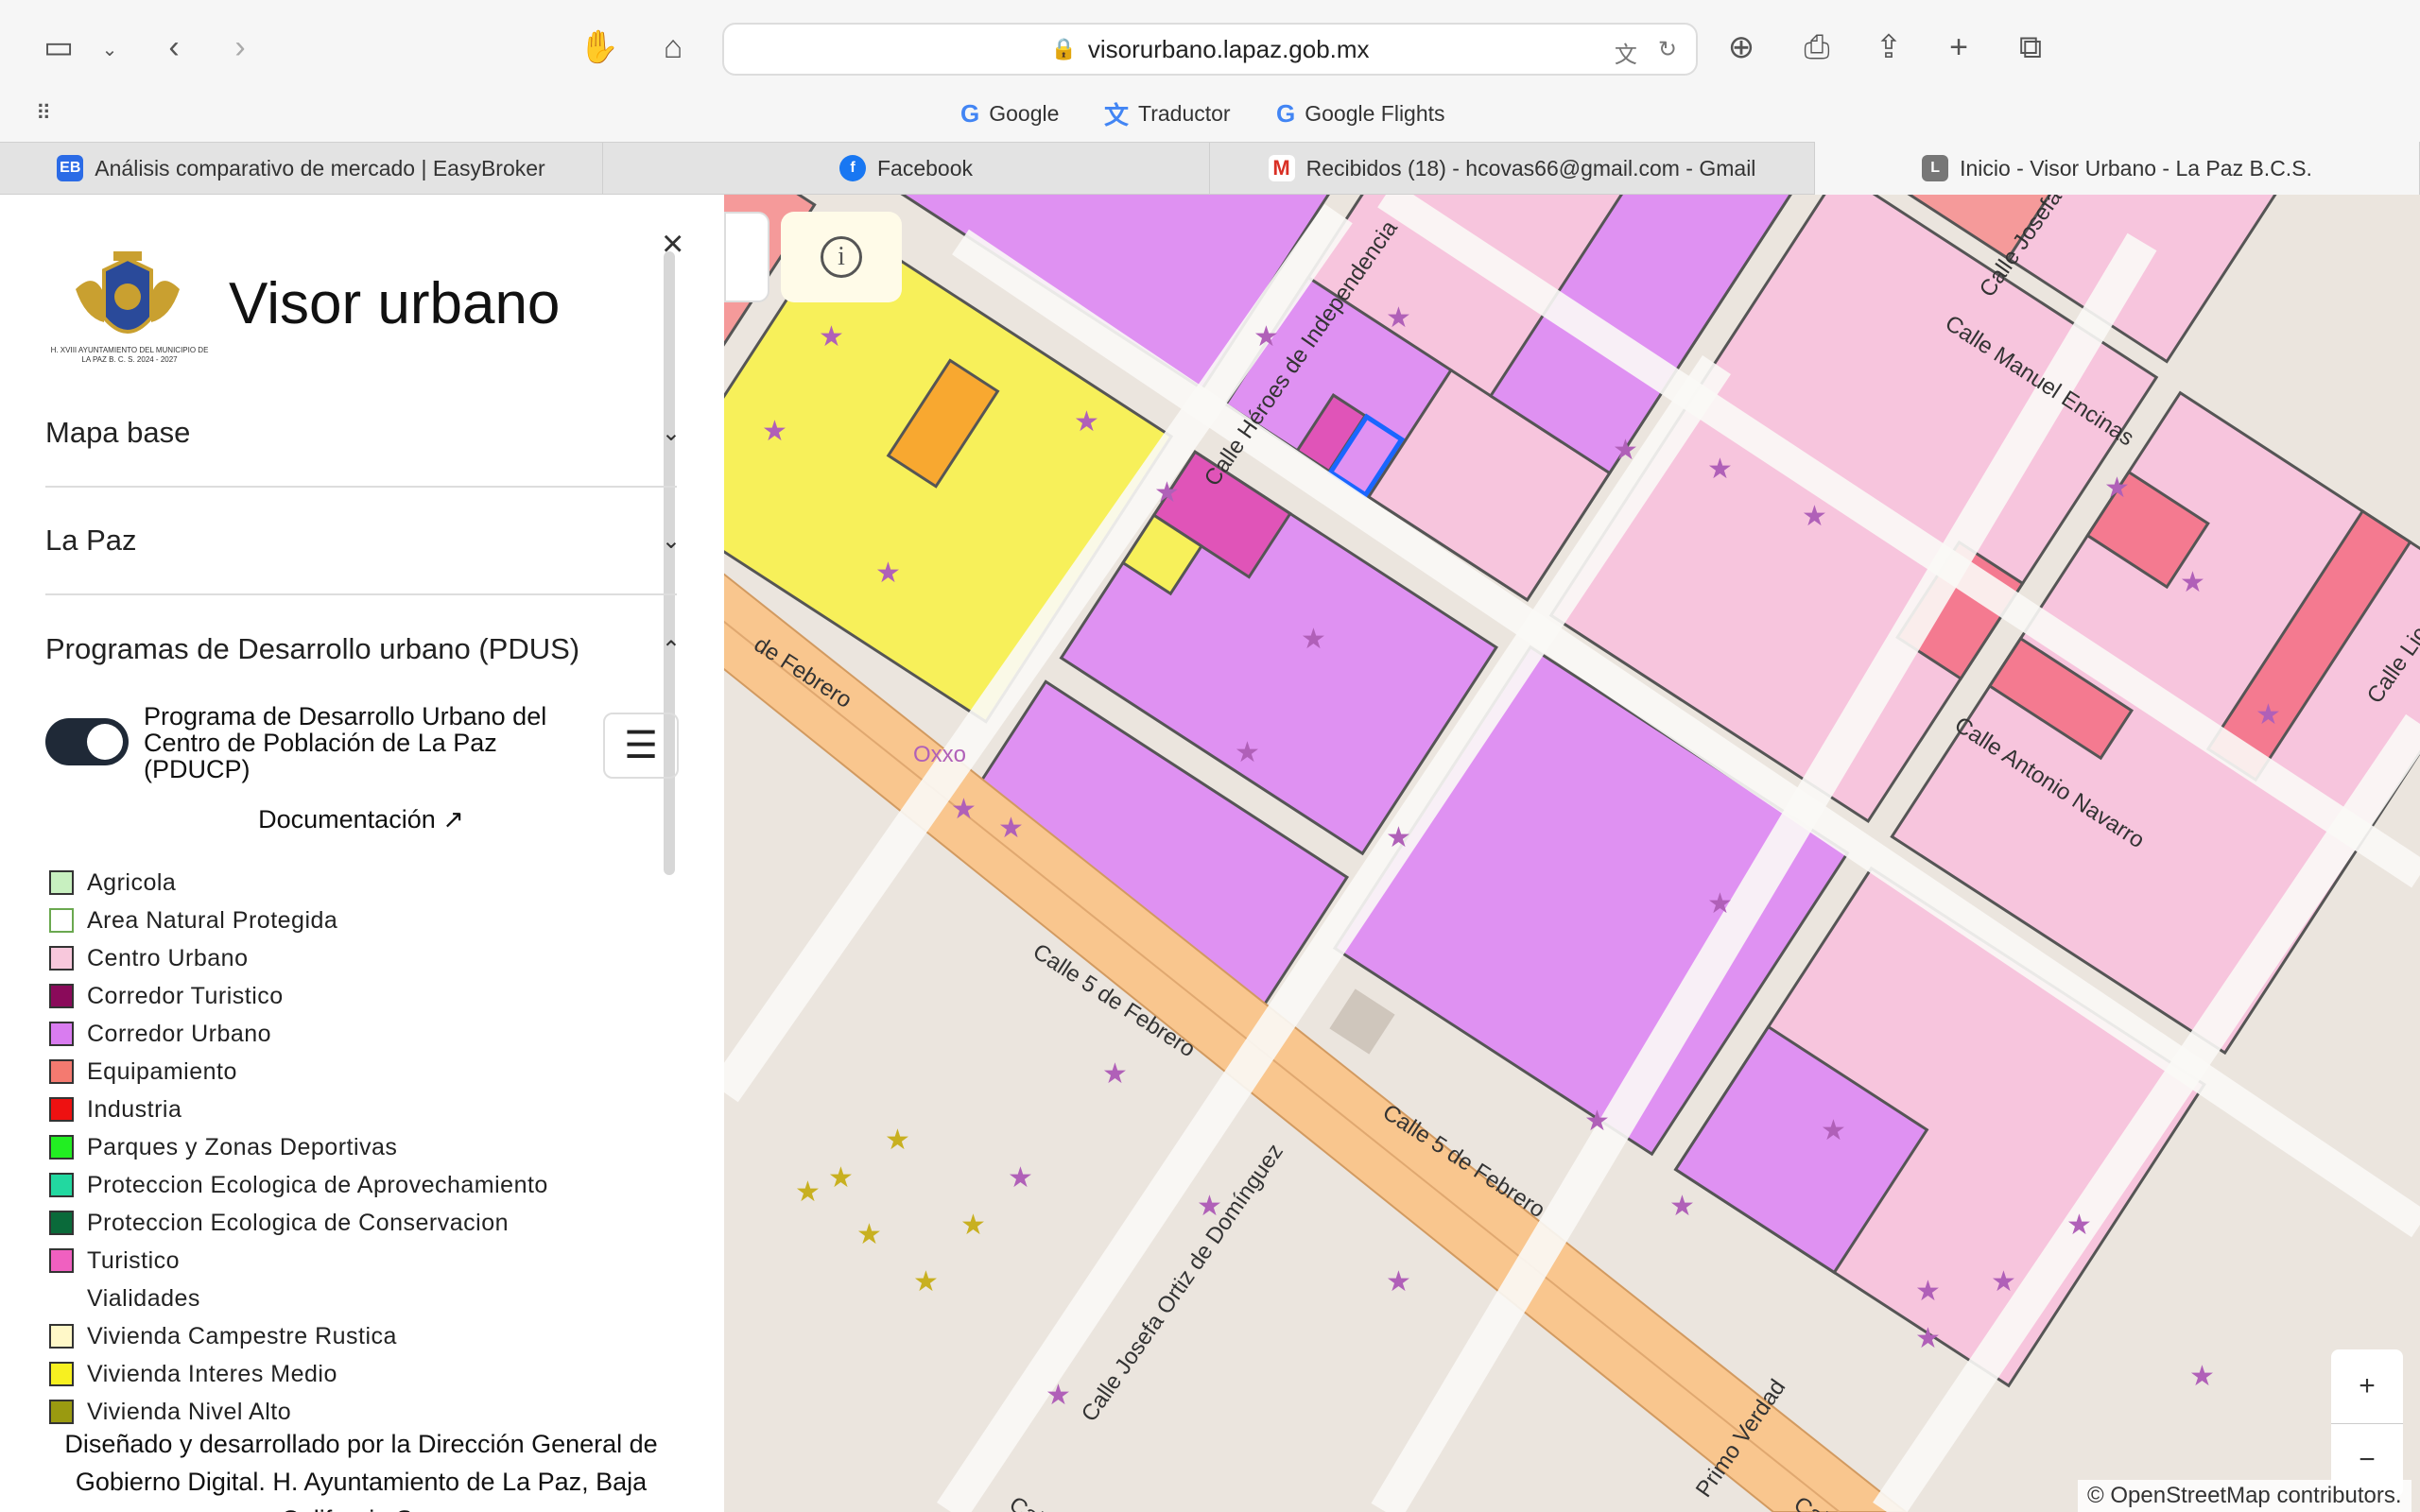 The height and width of the screenshot is (1512, 2420). I want to click on legend-label: Equipamiento, so click(162, 1071).